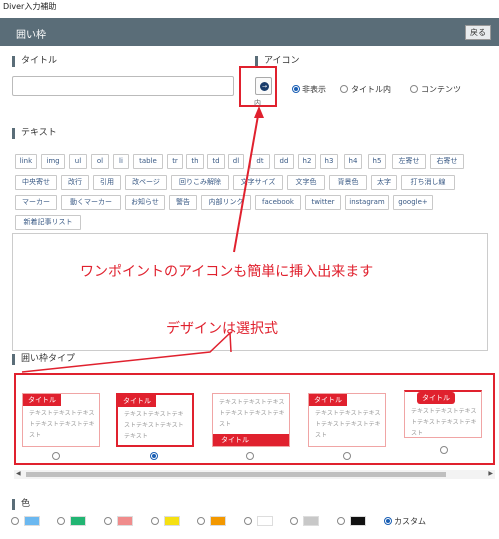 The width and height of the screenshot is (499, 539). I want to click on frame-type-scrollbar: ◀ ▶, so click(254, 474).